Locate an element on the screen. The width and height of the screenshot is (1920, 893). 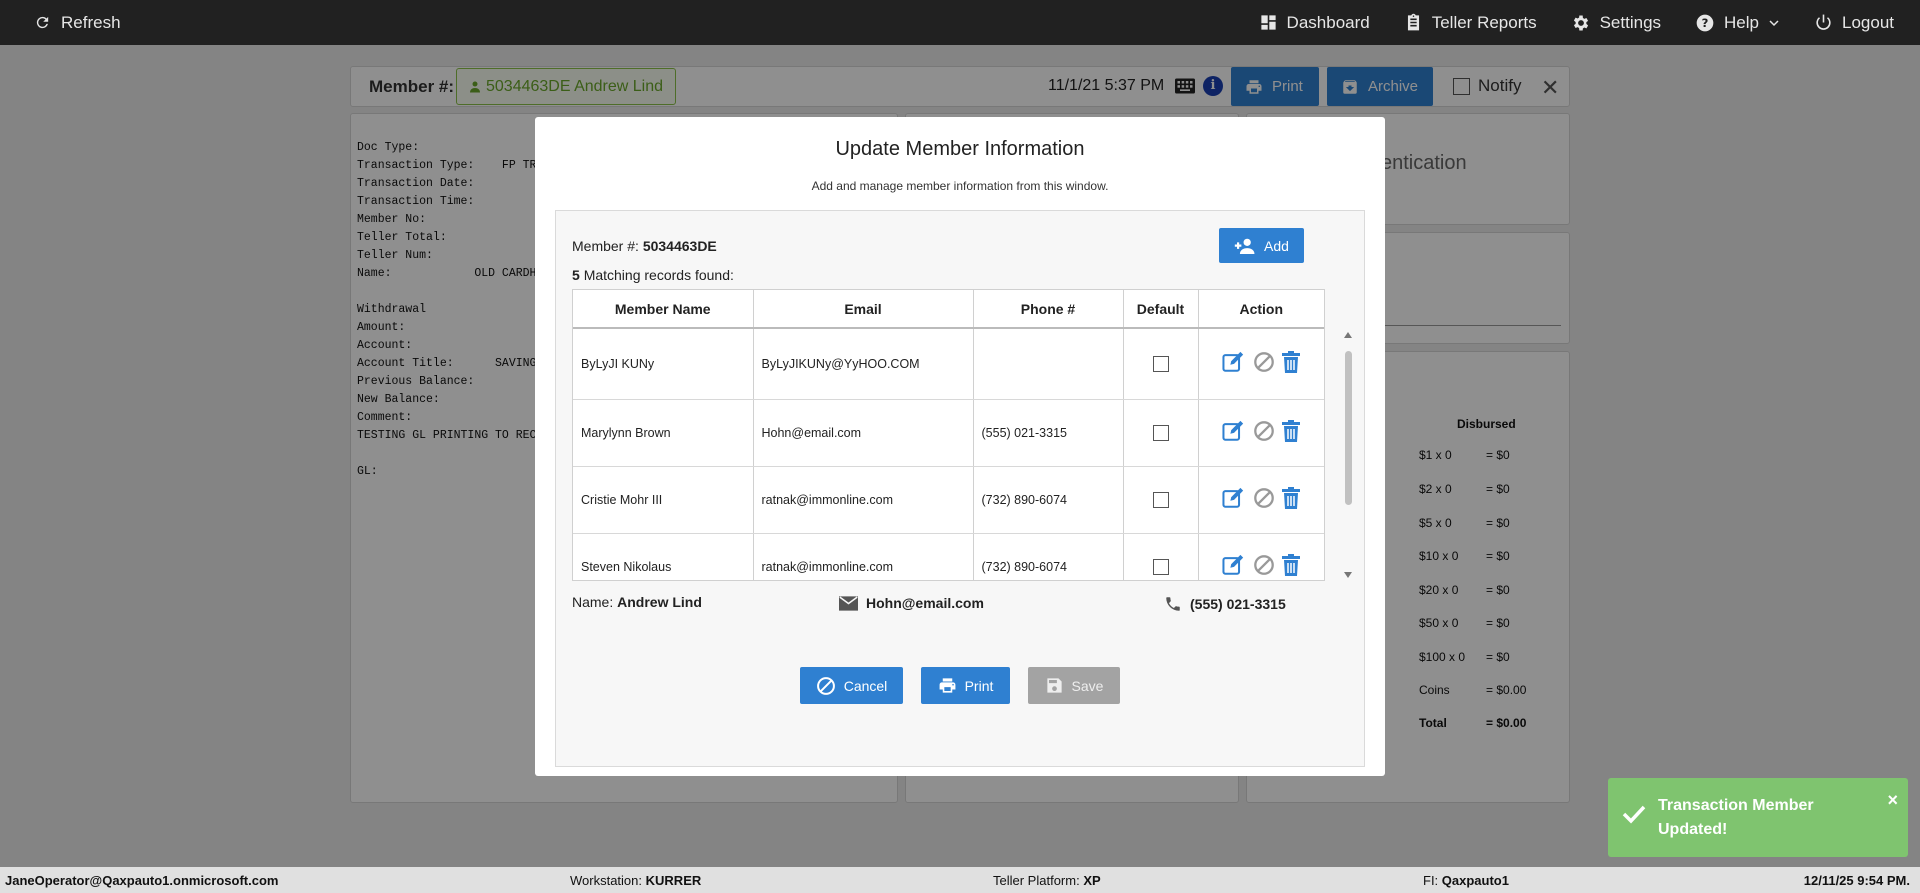
column-header: Phone # is located at coordinates (1048, 309).